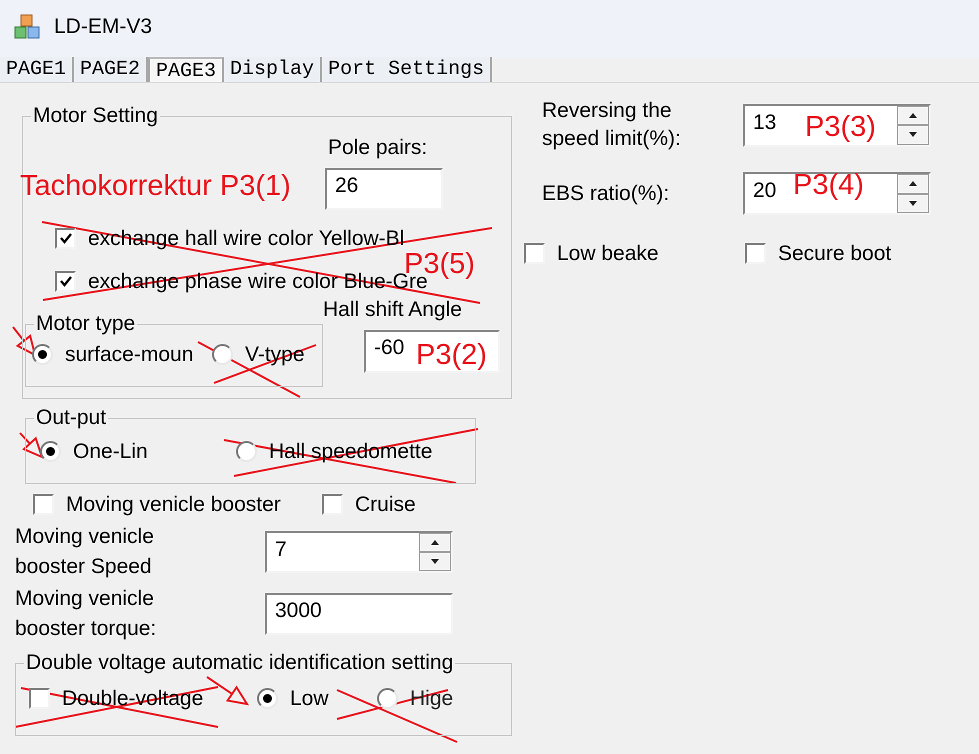 The width and height of the screenshot is (979, 754). I want to click on group-title: Out-put, so click(71, 418).